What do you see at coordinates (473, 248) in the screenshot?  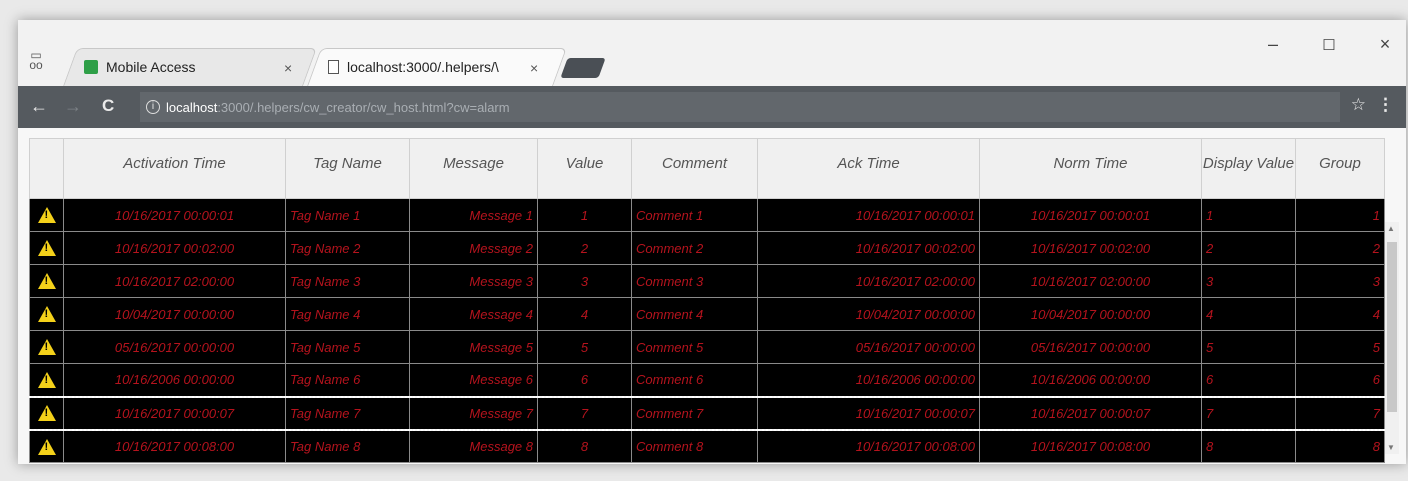 I see `message-cell: Message 2` at bounding box center [473, 248].